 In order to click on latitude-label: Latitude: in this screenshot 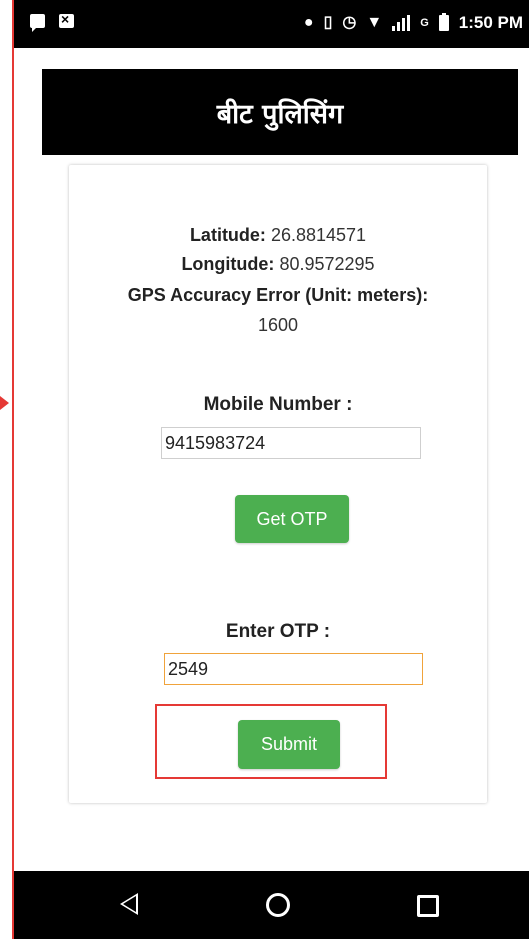, I will do `click(227, 235)`.